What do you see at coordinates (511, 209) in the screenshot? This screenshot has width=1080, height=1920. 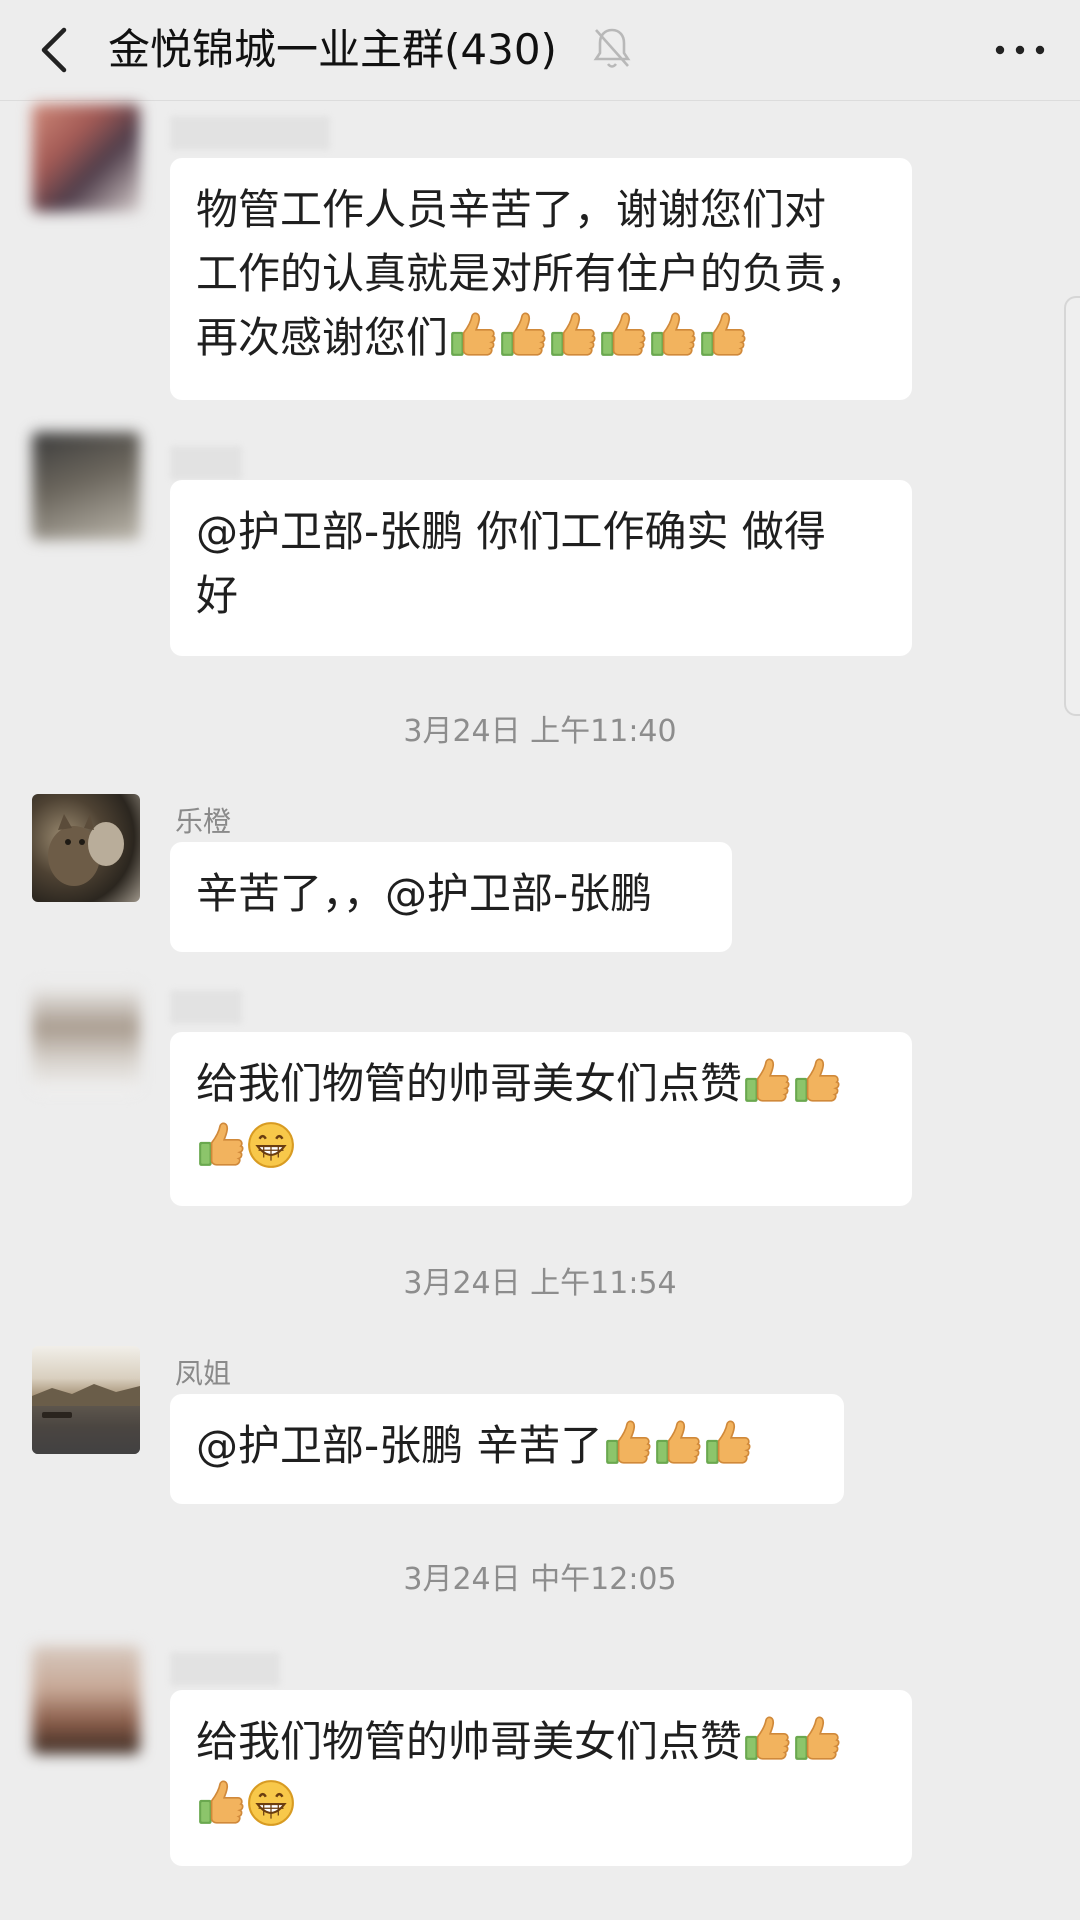 I see `message-text: 物管工作人员辛苦了，谢谢您们对` at bounding box center [511, 209].